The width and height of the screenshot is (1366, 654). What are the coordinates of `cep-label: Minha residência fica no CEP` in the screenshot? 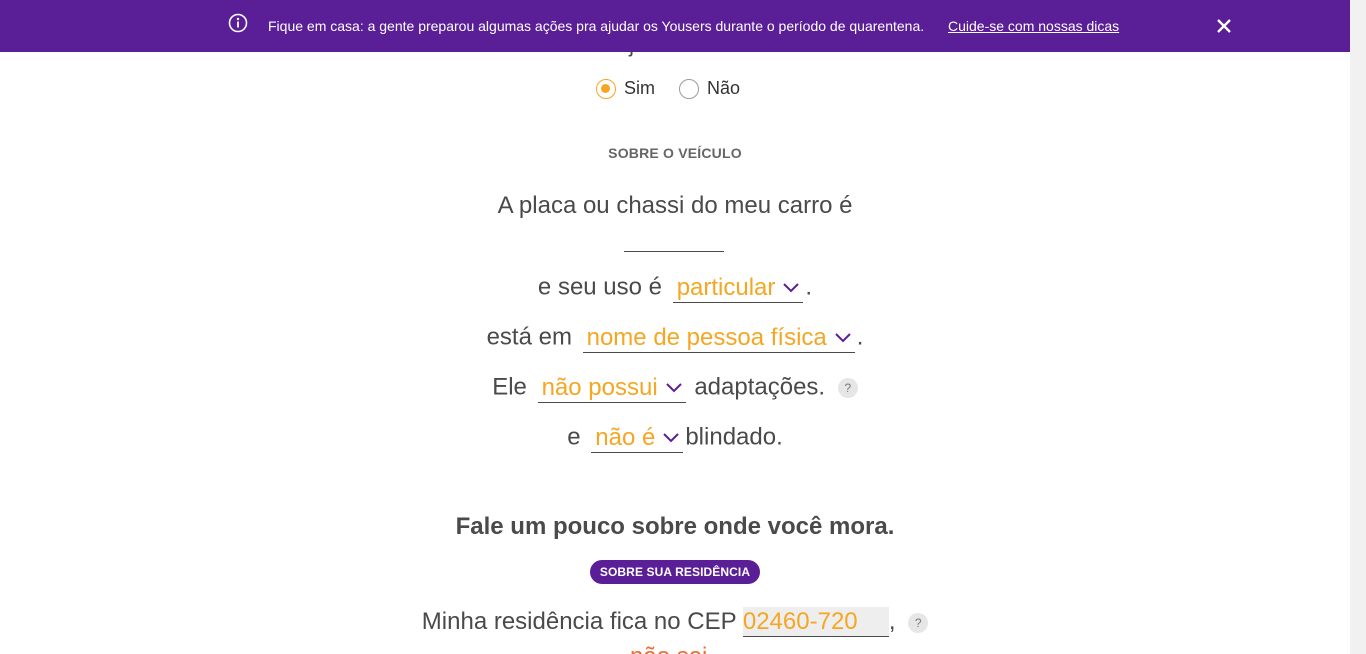 It's located at (579, 621).